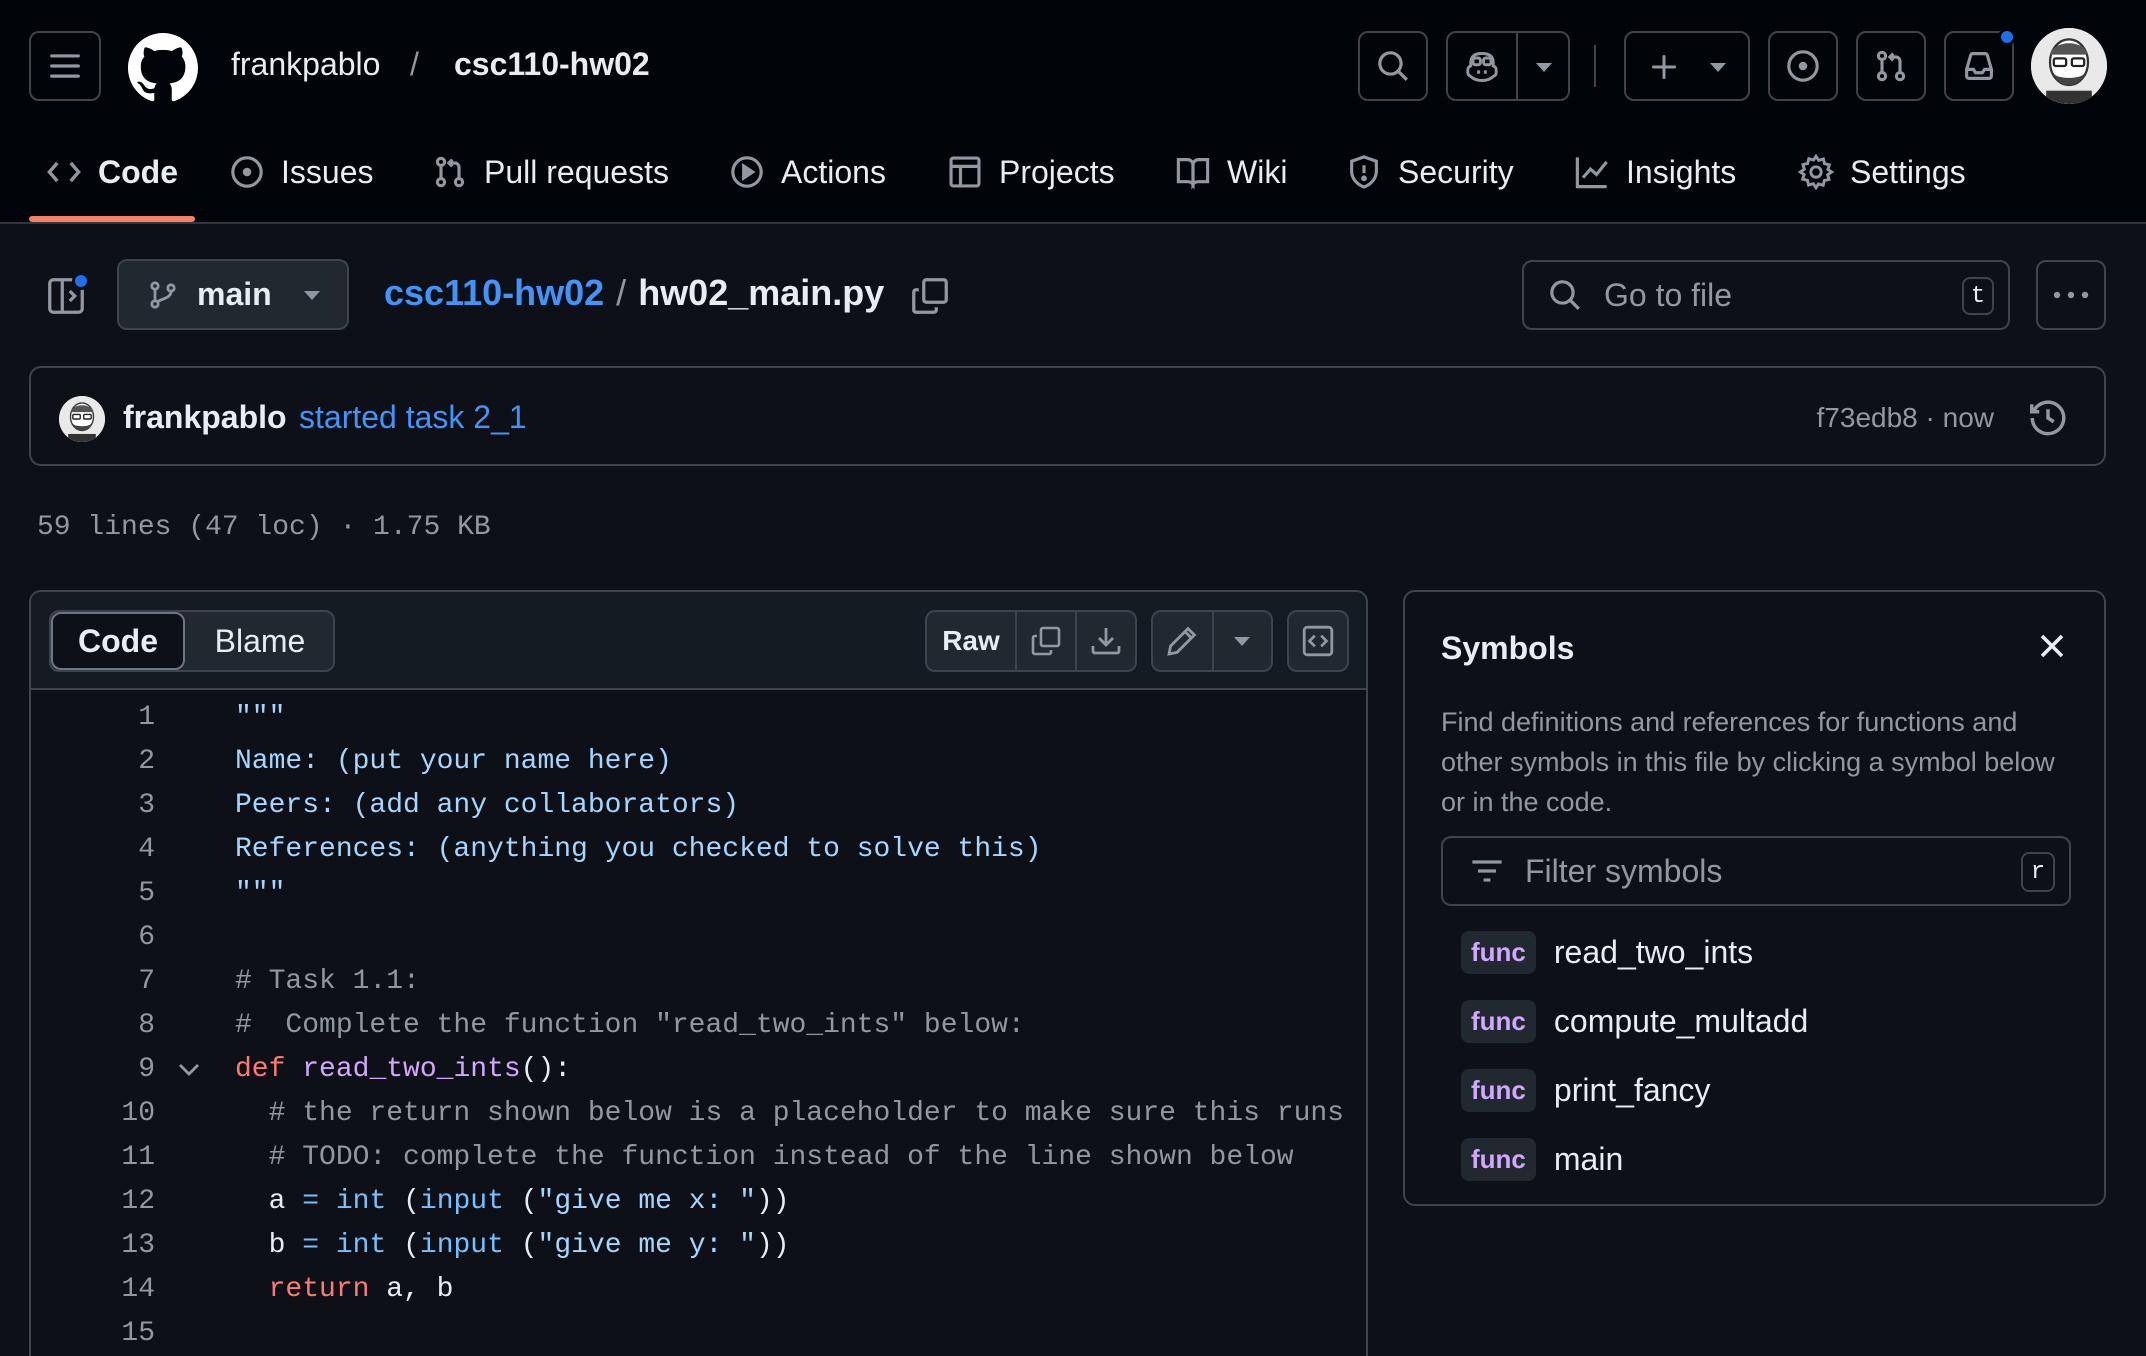 The height and width of the screenshot is (1356, 2146). What do you see at coordinates (698, 641) in the screenshot?
I see `code-toolbar: Code Blame Raw` at bounding box center [698, 641].